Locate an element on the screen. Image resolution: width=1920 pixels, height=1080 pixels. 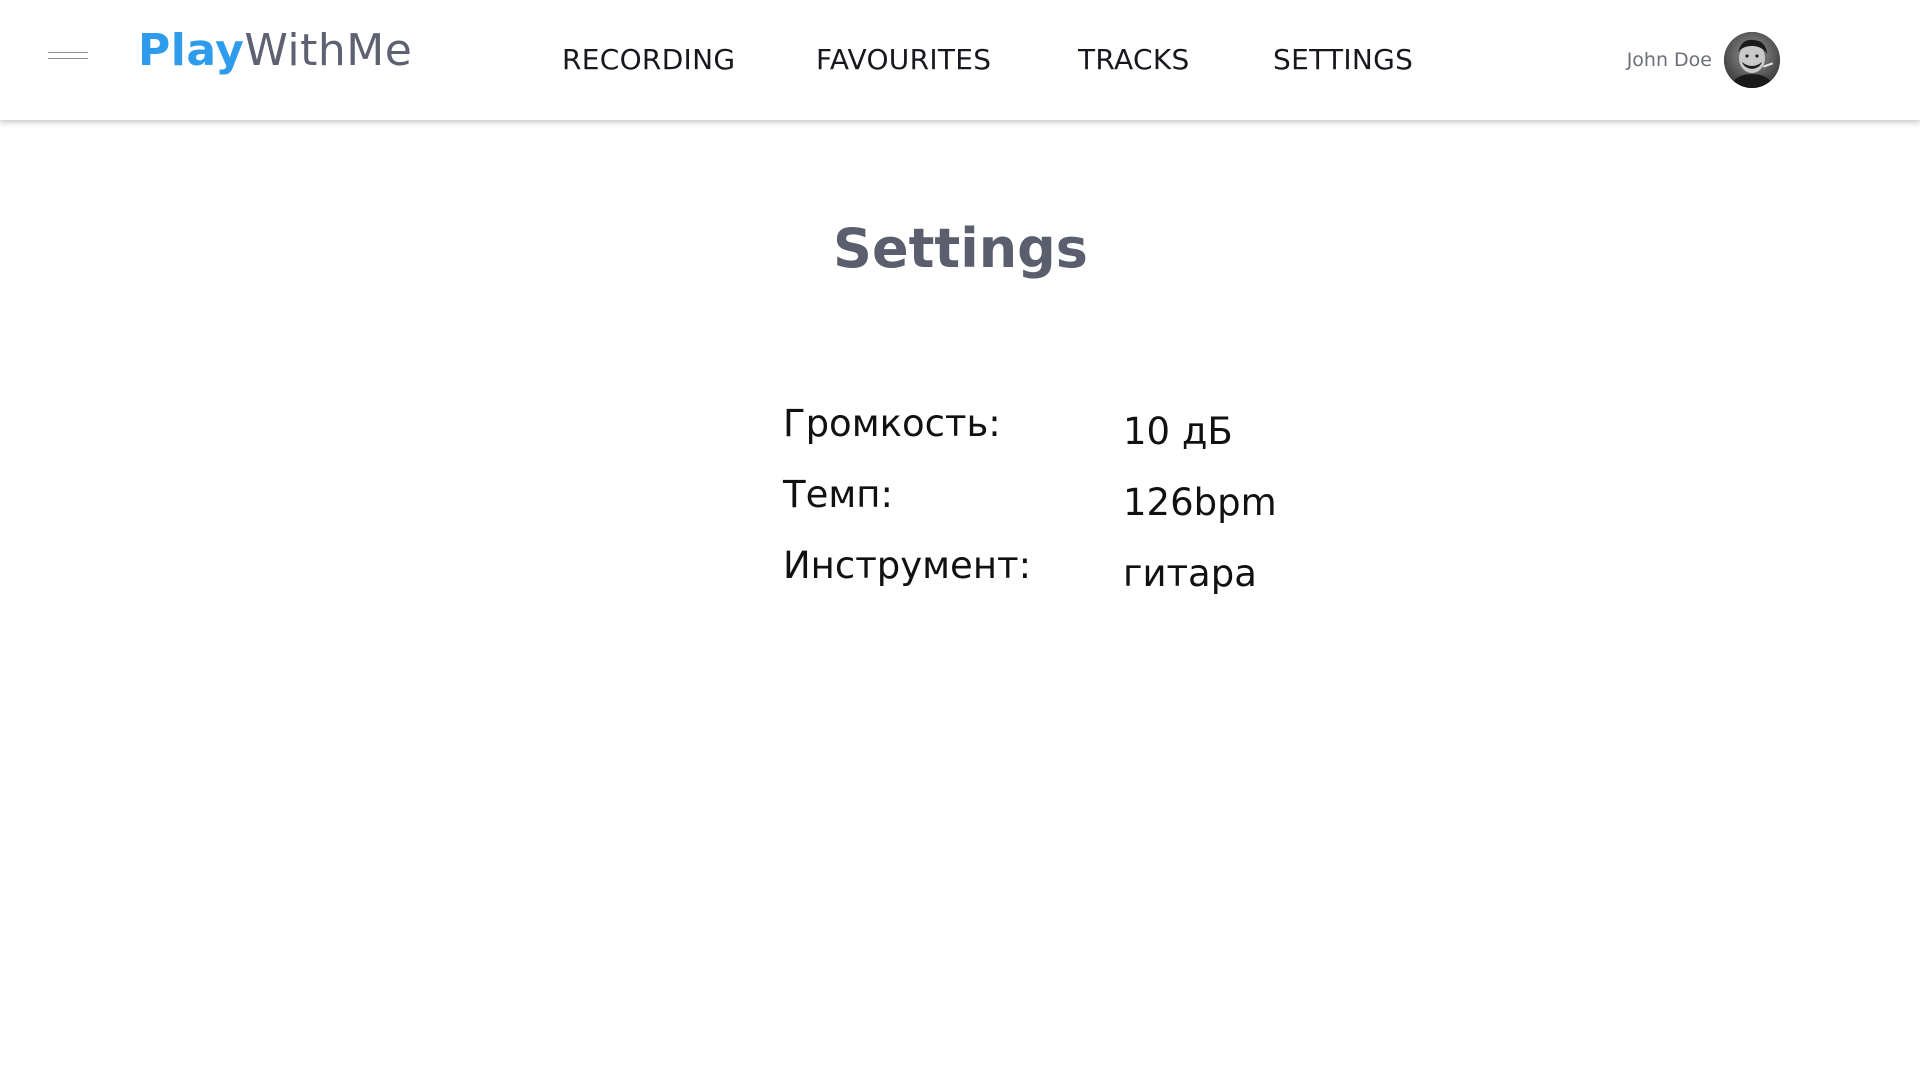
setting-row-tempo: Темп: 126bpm is located at coordinates (1083, 504).